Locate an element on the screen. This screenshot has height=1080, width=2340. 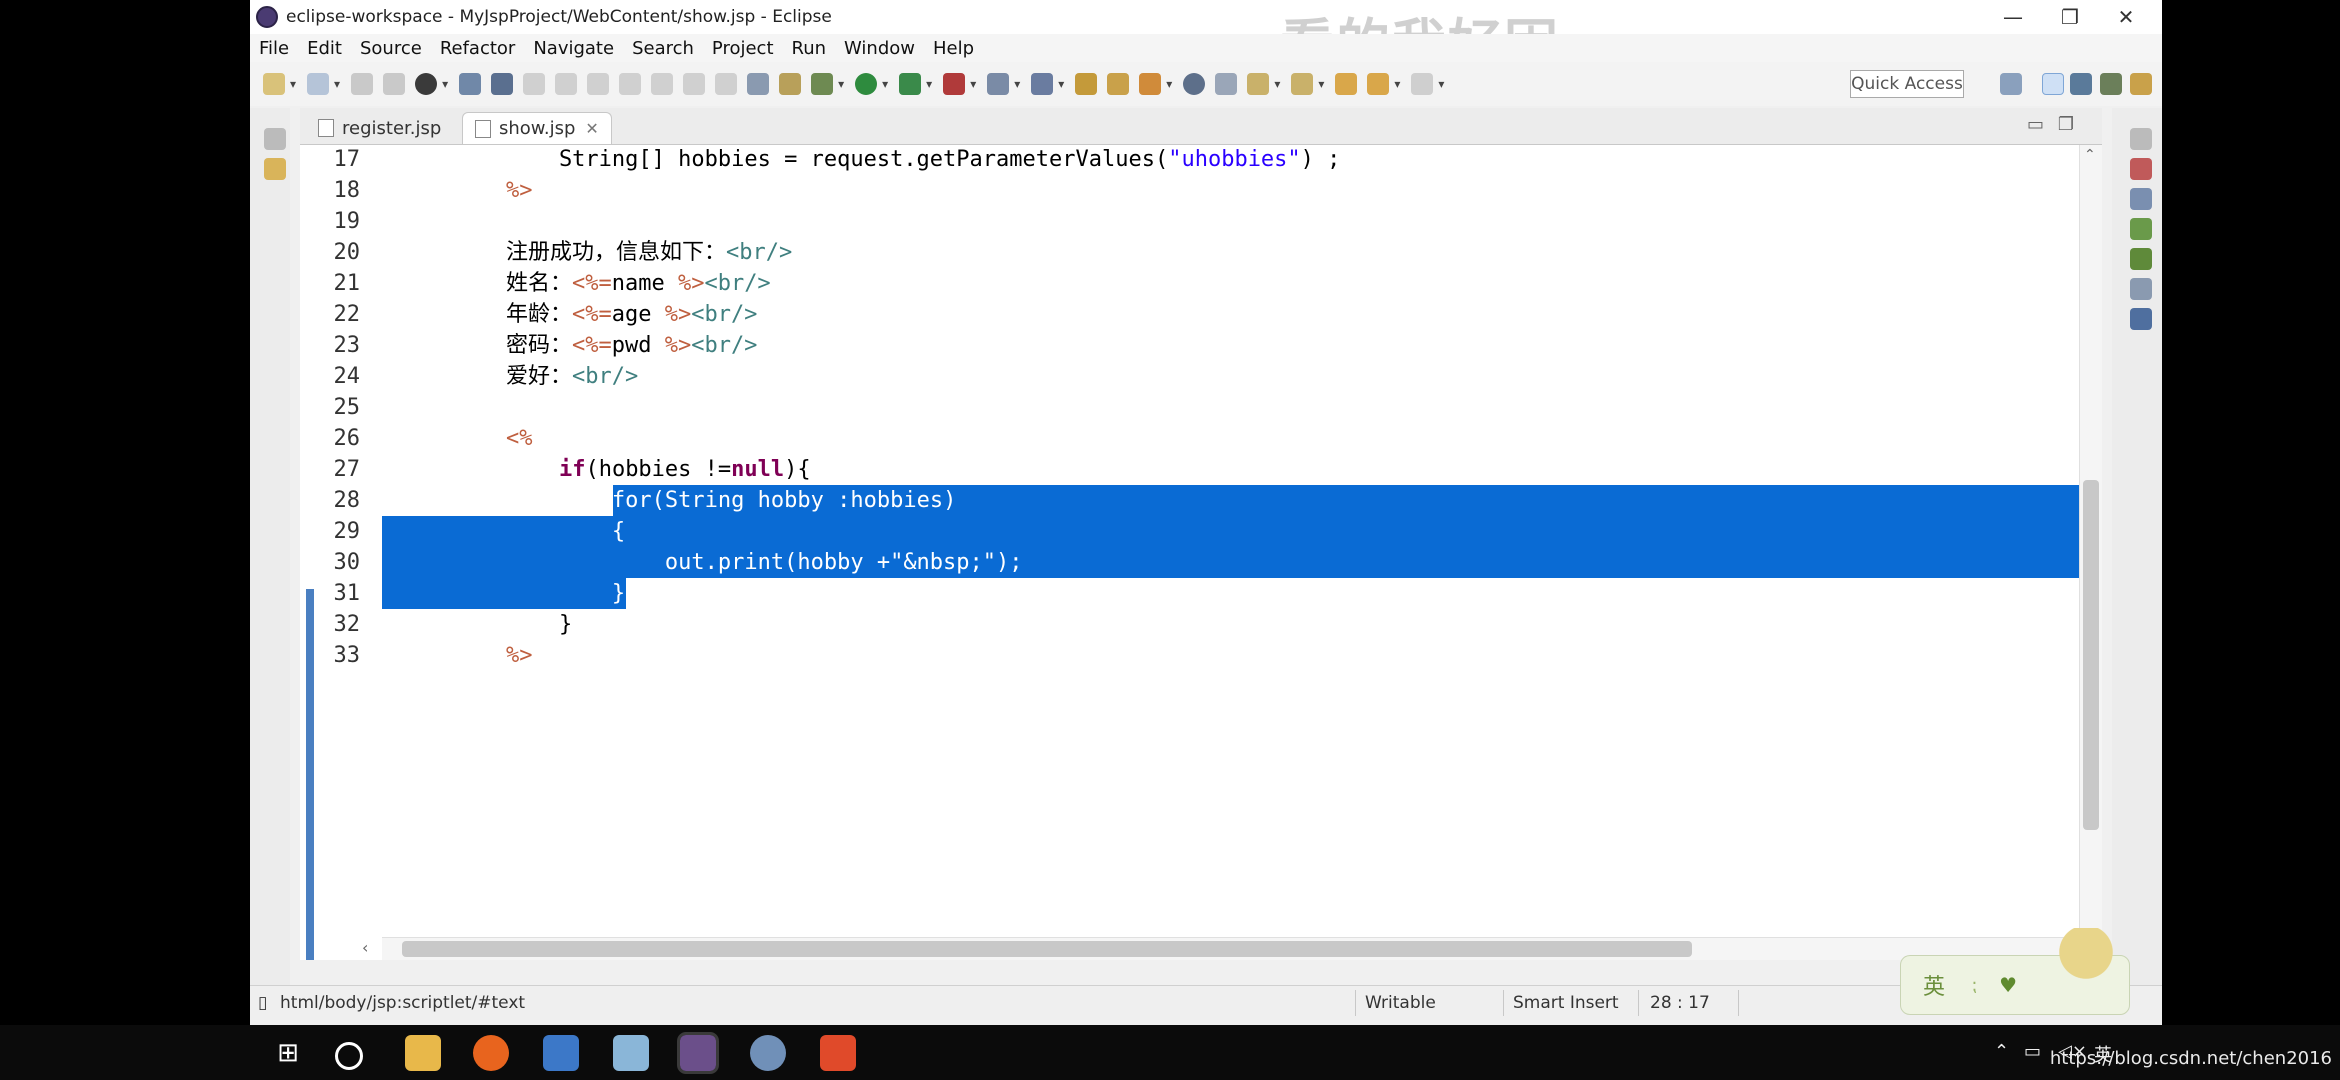
code-line: 24 爱好：<br/> is located at coordinates (1201, 376).